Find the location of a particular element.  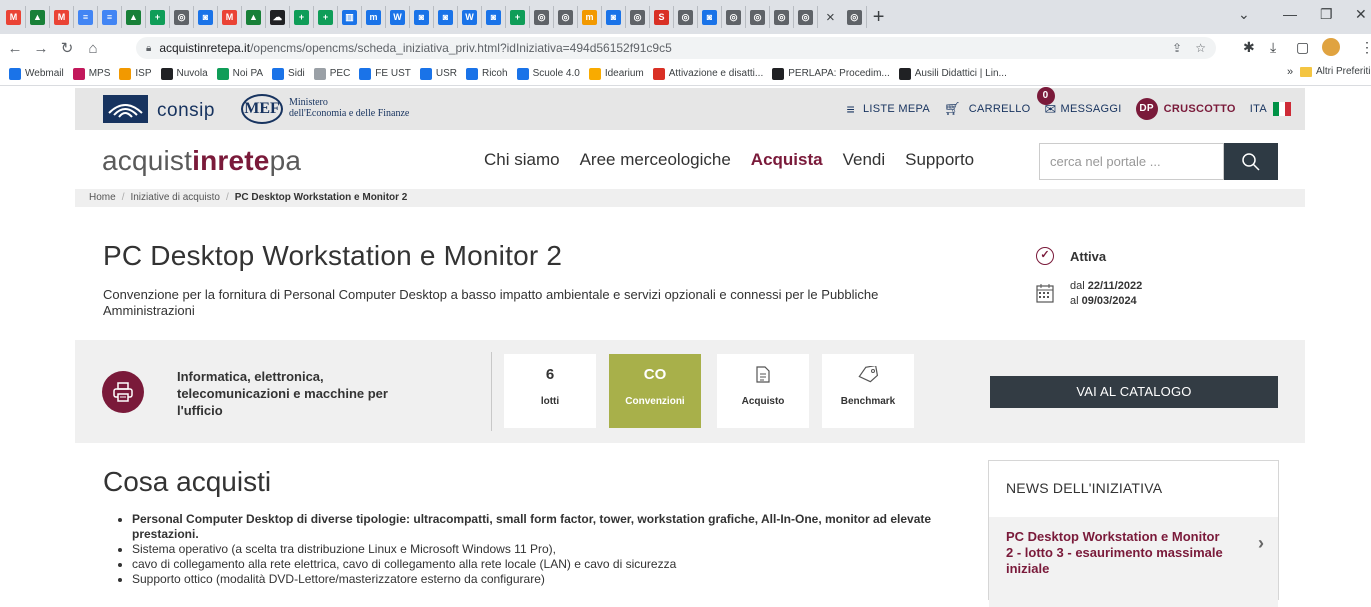

new-tab-button: + is located at coordinates (879, 17).